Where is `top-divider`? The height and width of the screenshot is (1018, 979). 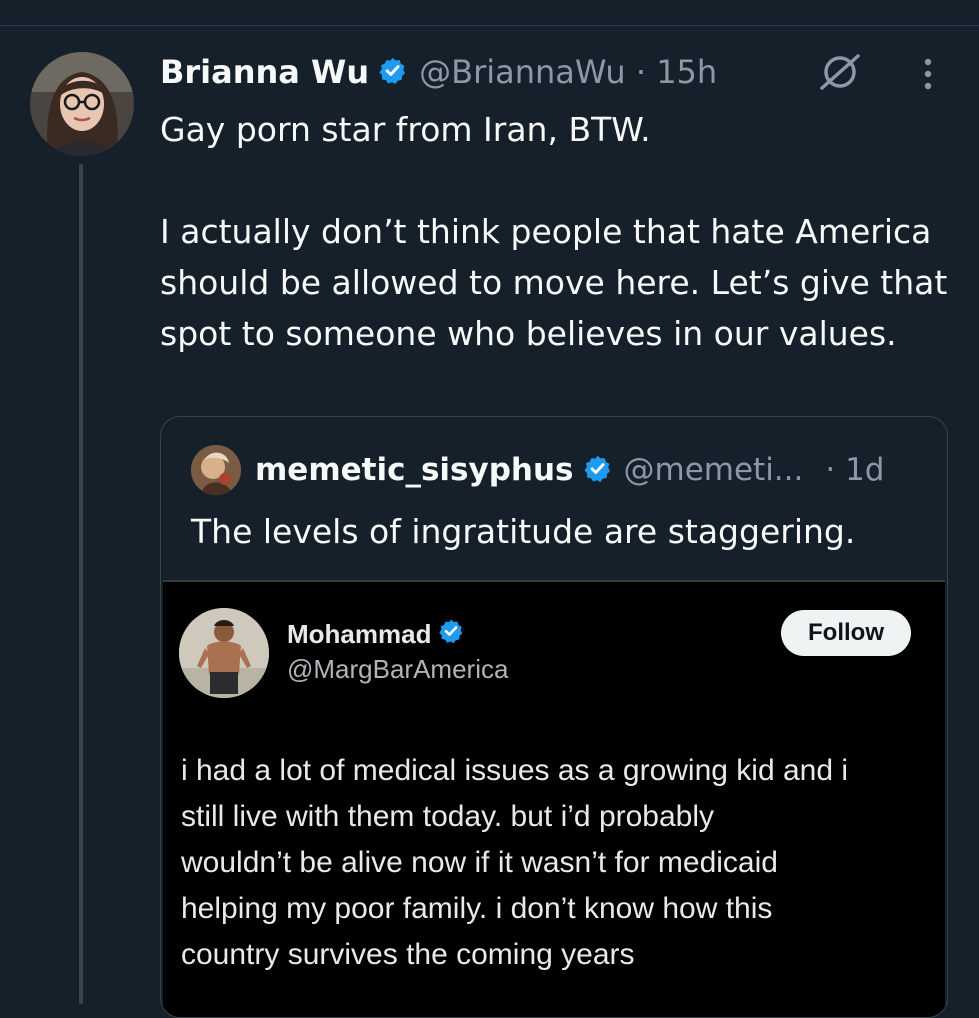
top-divider is located at coordinates (489, 25).